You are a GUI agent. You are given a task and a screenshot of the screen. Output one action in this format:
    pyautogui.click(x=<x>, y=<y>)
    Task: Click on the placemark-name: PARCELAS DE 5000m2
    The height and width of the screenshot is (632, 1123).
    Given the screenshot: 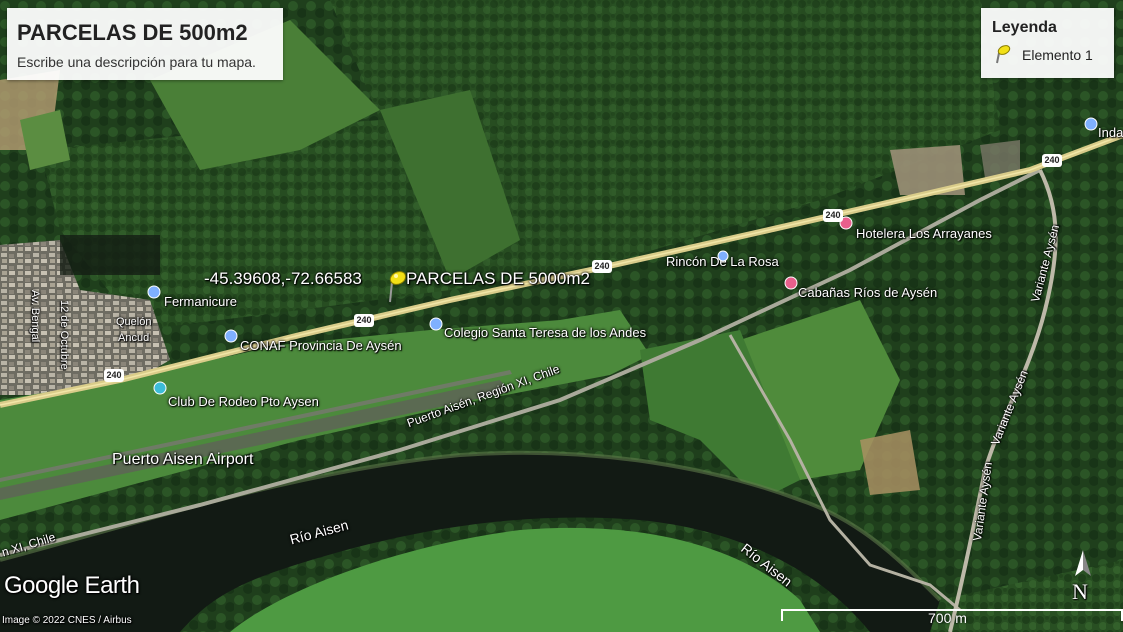 What is the action you would take?
    pyautogui.click(x=498, y=279)
    